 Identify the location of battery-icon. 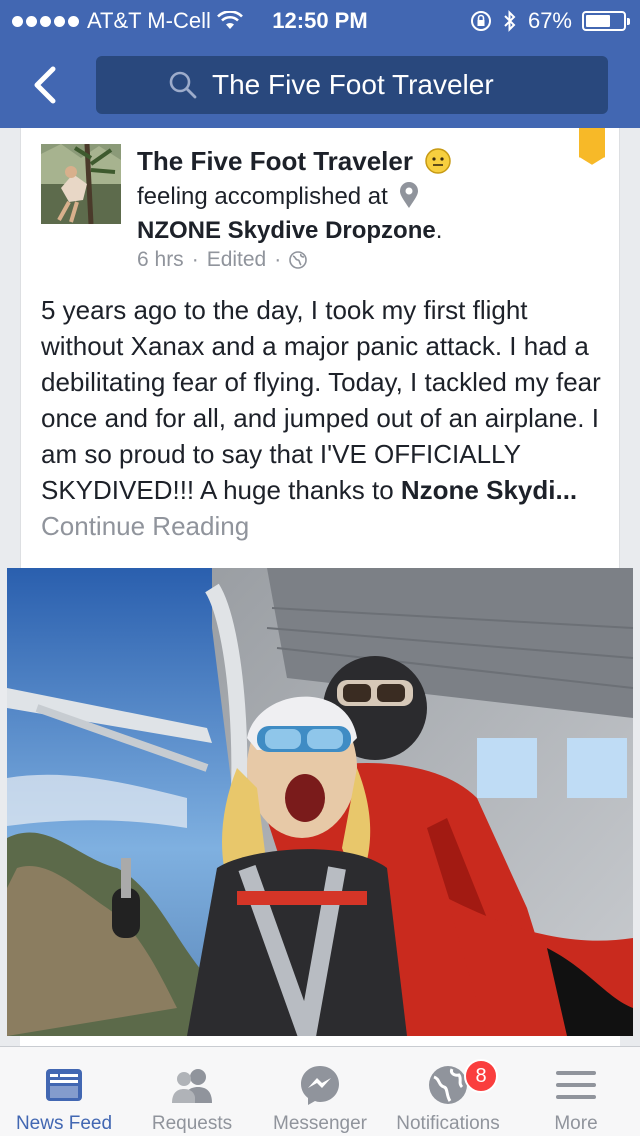
(606, 21).